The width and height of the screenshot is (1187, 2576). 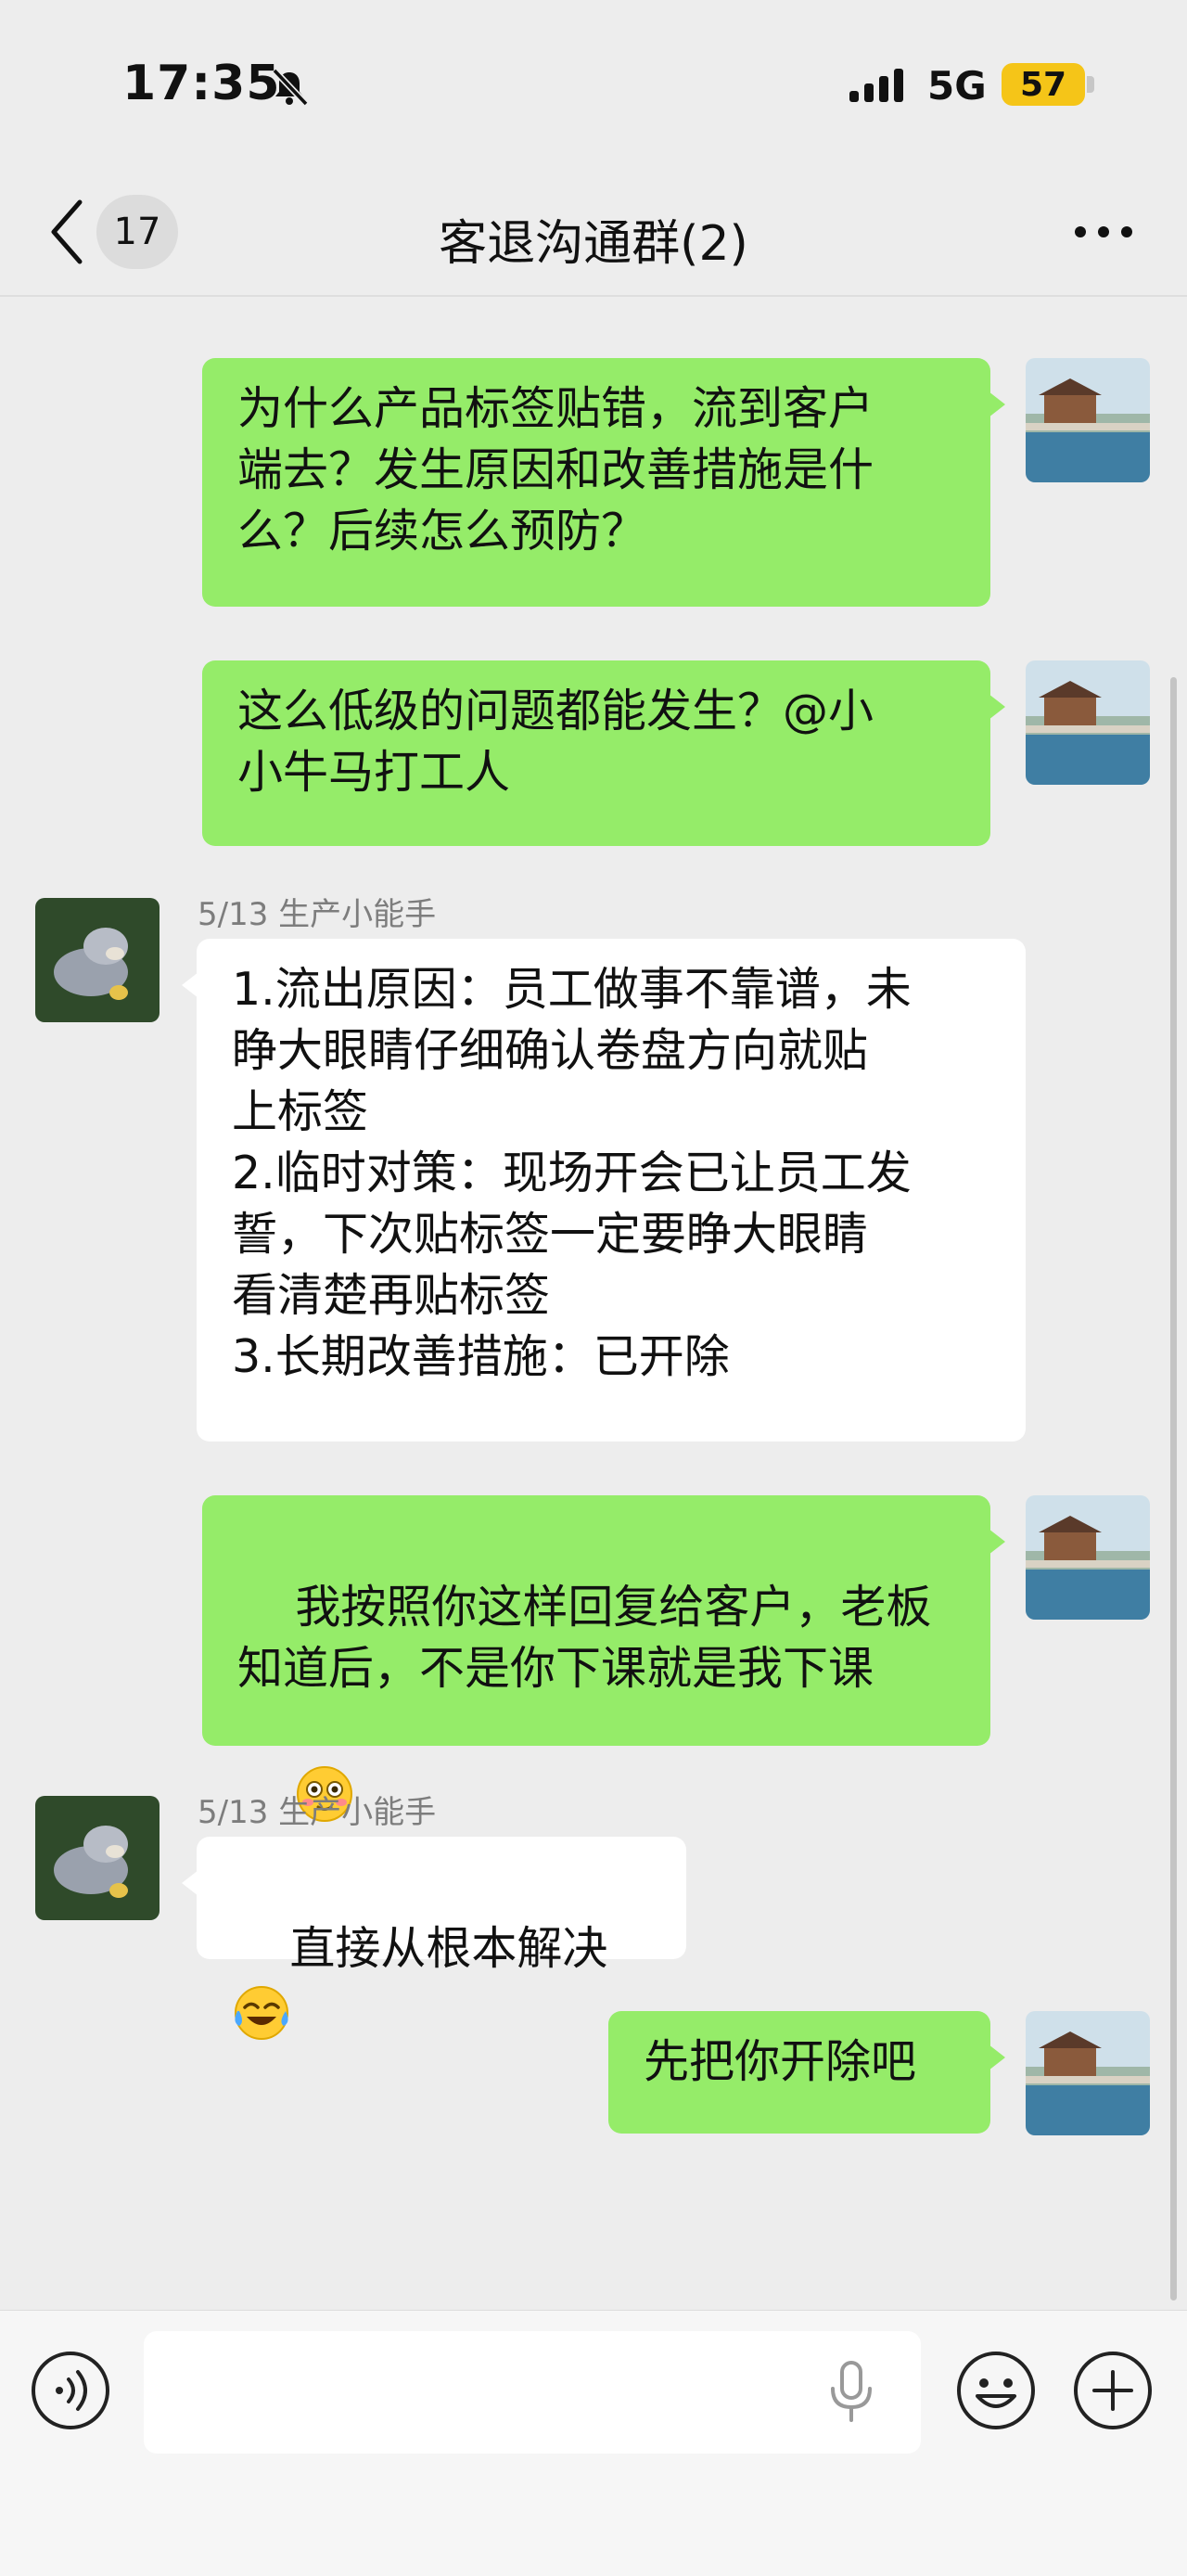 What do you see at coordinates (68, 232) in the screenshot?
I see `chevron-left-icon` at bounding box center [68, 232].